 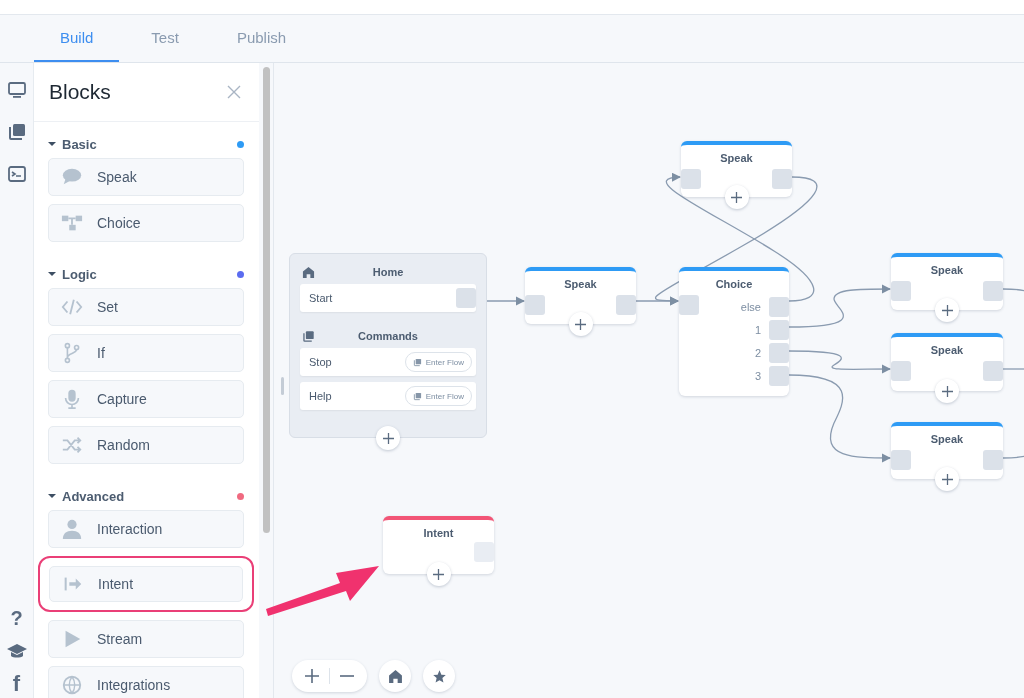 I want to click on block-item: Integrations, so click(x=146, y=682).